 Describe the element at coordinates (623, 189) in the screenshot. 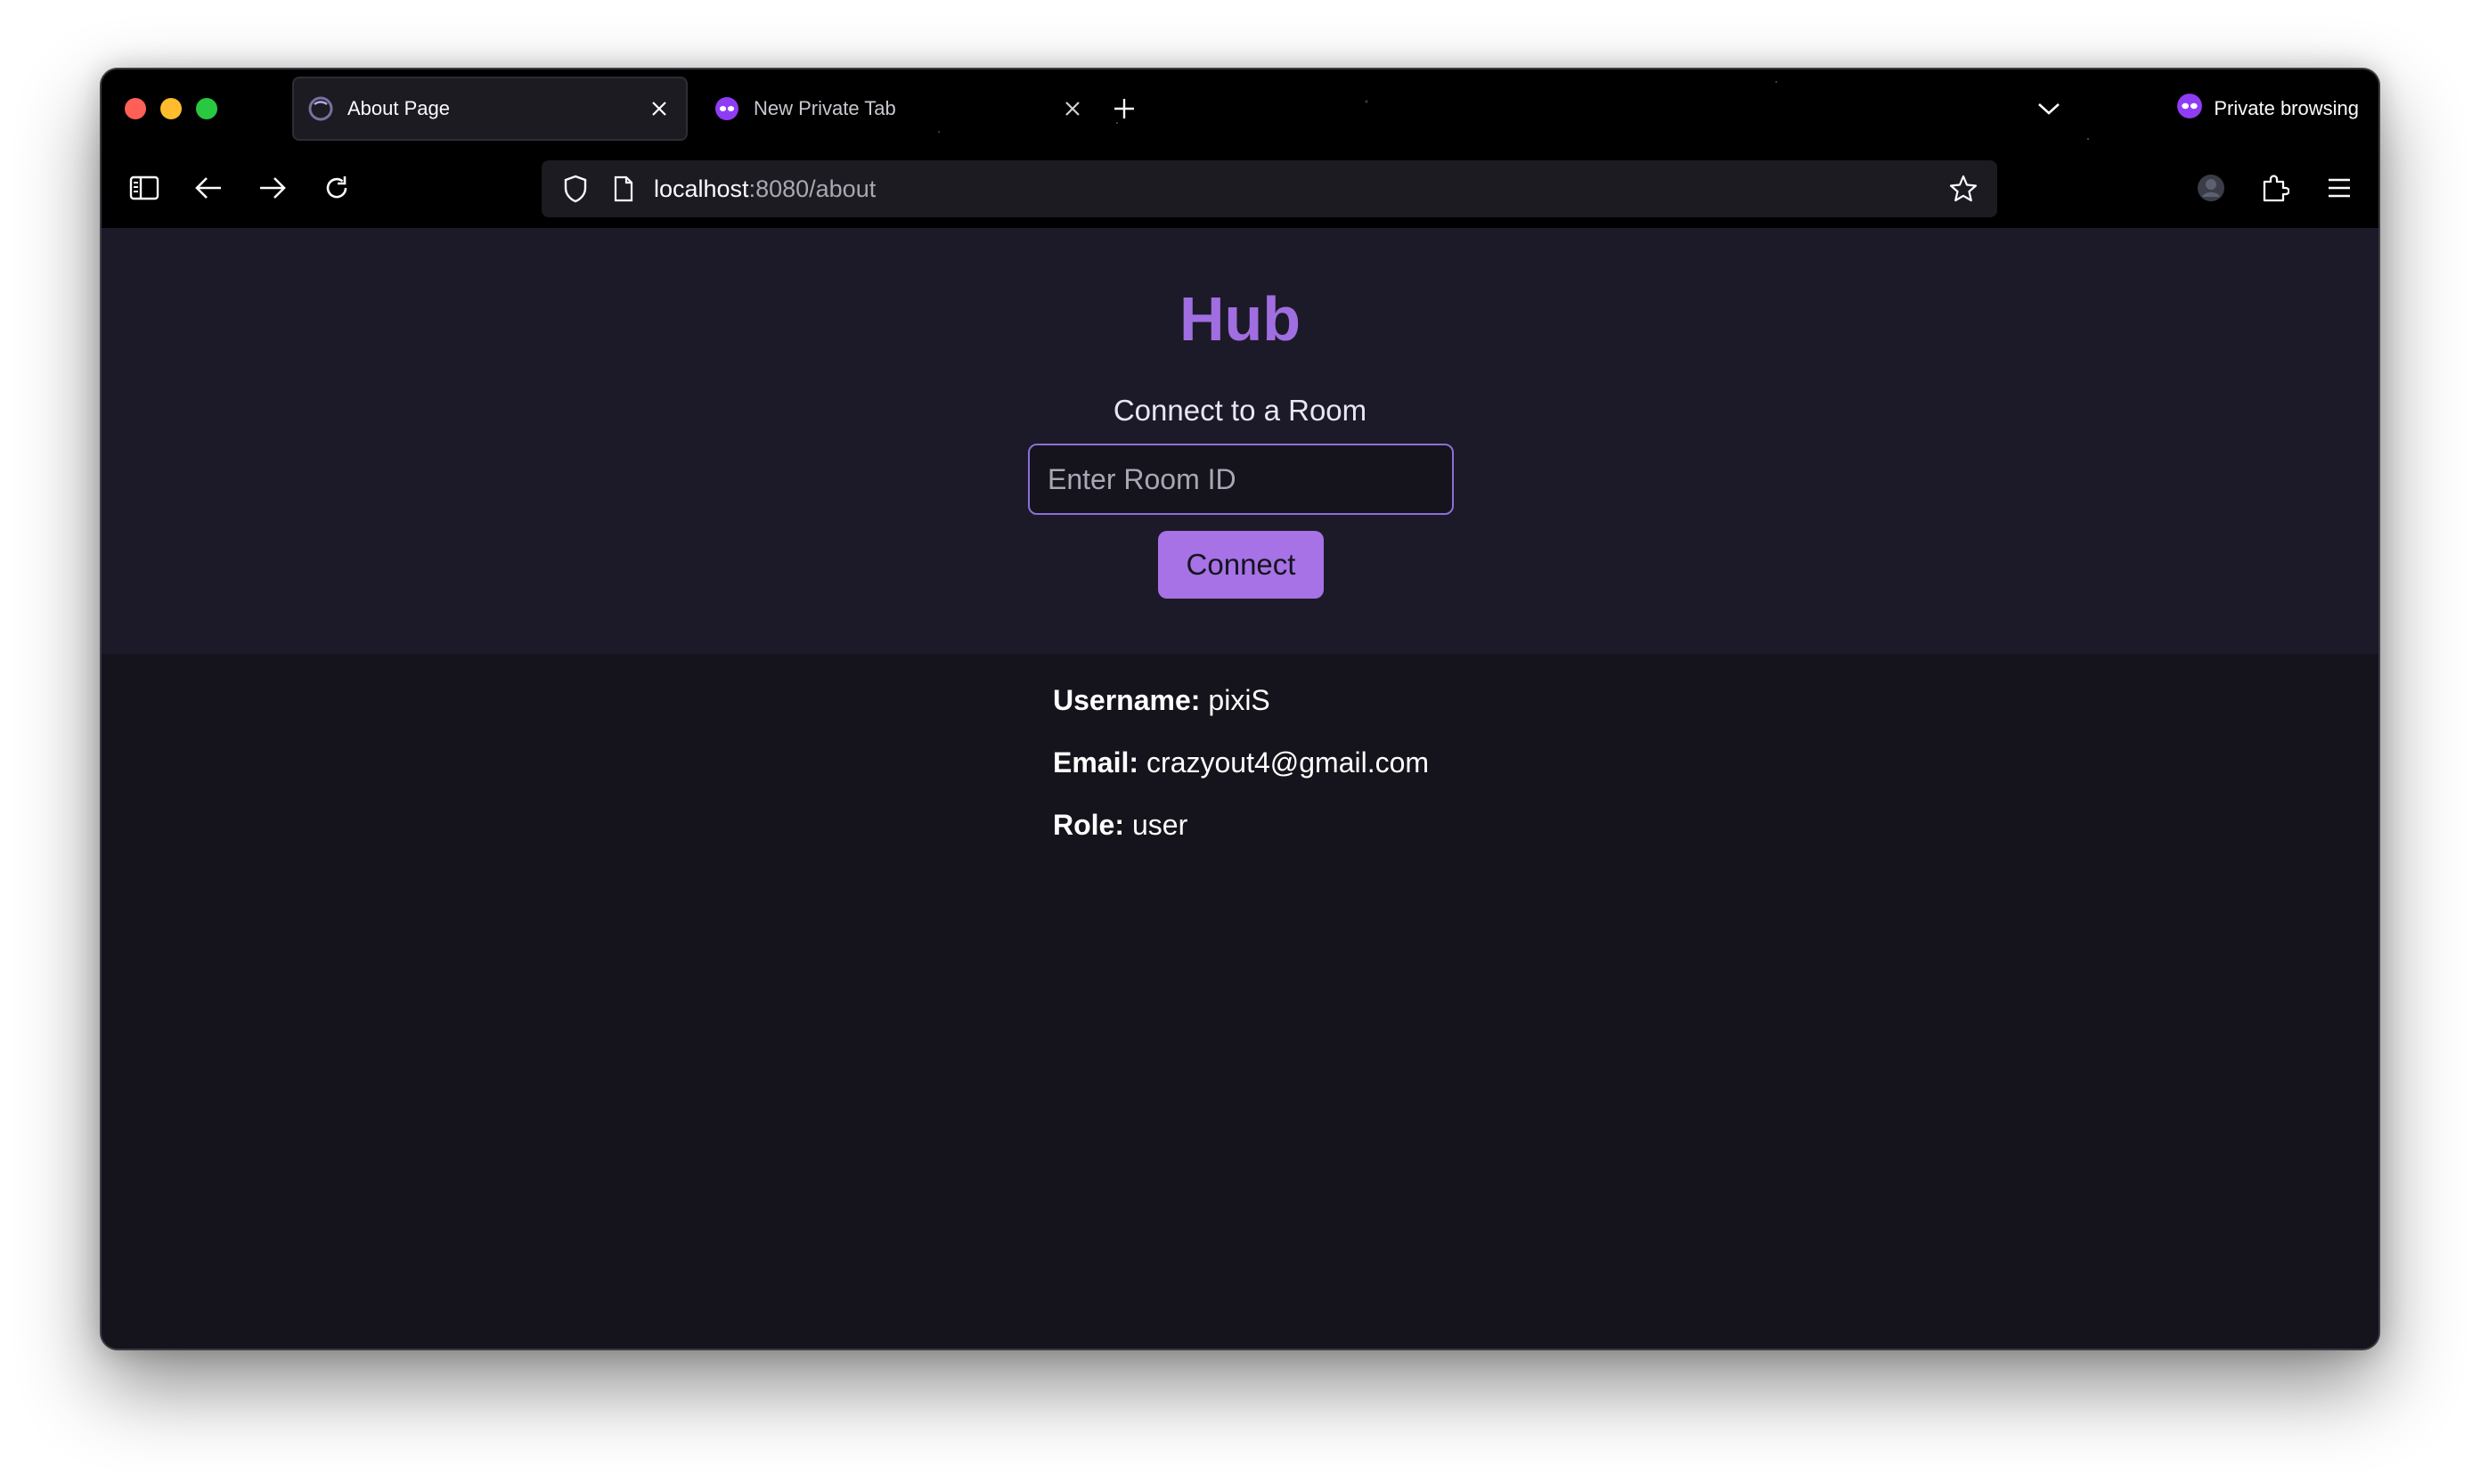

I see `page-document-icon` at that location.